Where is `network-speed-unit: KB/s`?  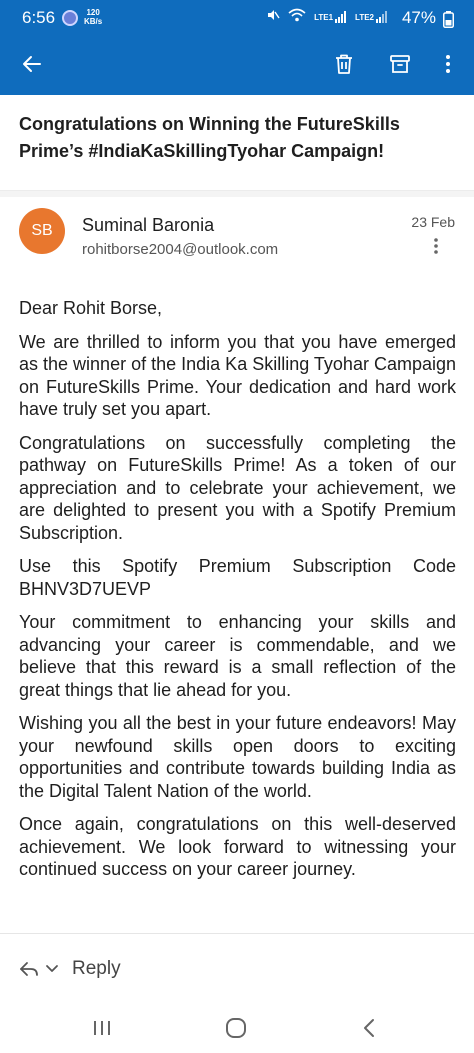 network-speed-unit: KB/s is located at coordinates (93, 21).